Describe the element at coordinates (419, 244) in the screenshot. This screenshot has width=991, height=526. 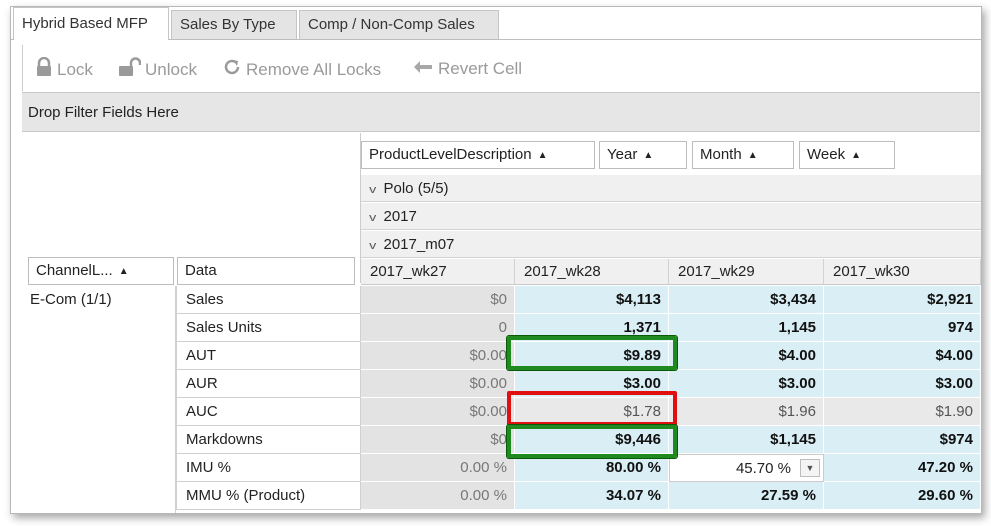
I see `expander-month-label: 2017_m07` at that location.